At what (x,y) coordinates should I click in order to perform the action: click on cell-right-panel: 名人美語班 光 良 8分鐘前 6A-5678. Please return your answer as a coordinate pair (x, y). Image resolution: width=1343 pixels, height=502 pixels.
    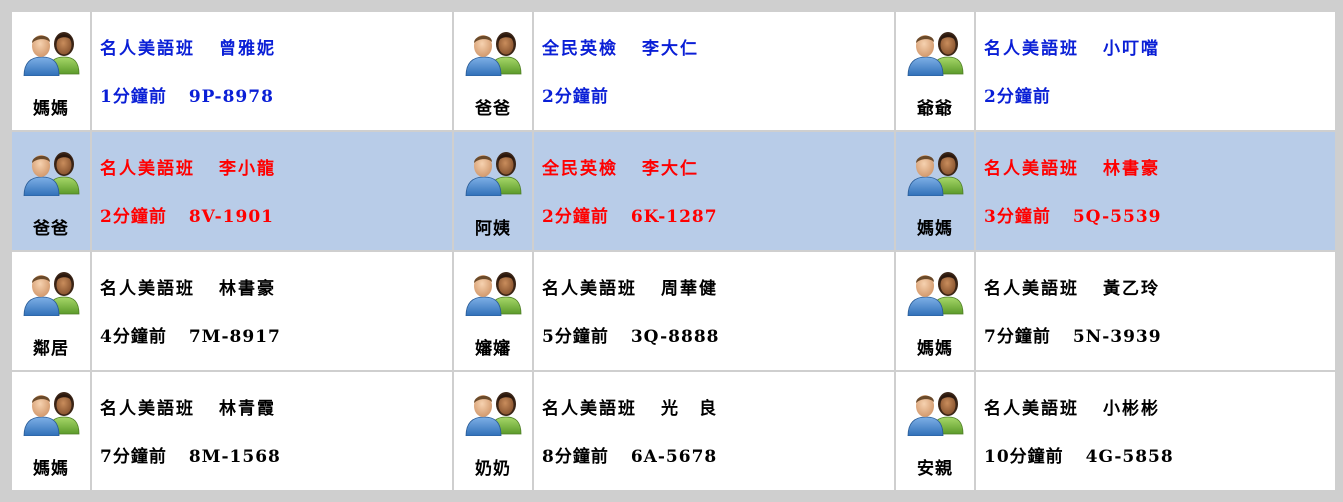
    Looking at the image, I should click on (714, 431).